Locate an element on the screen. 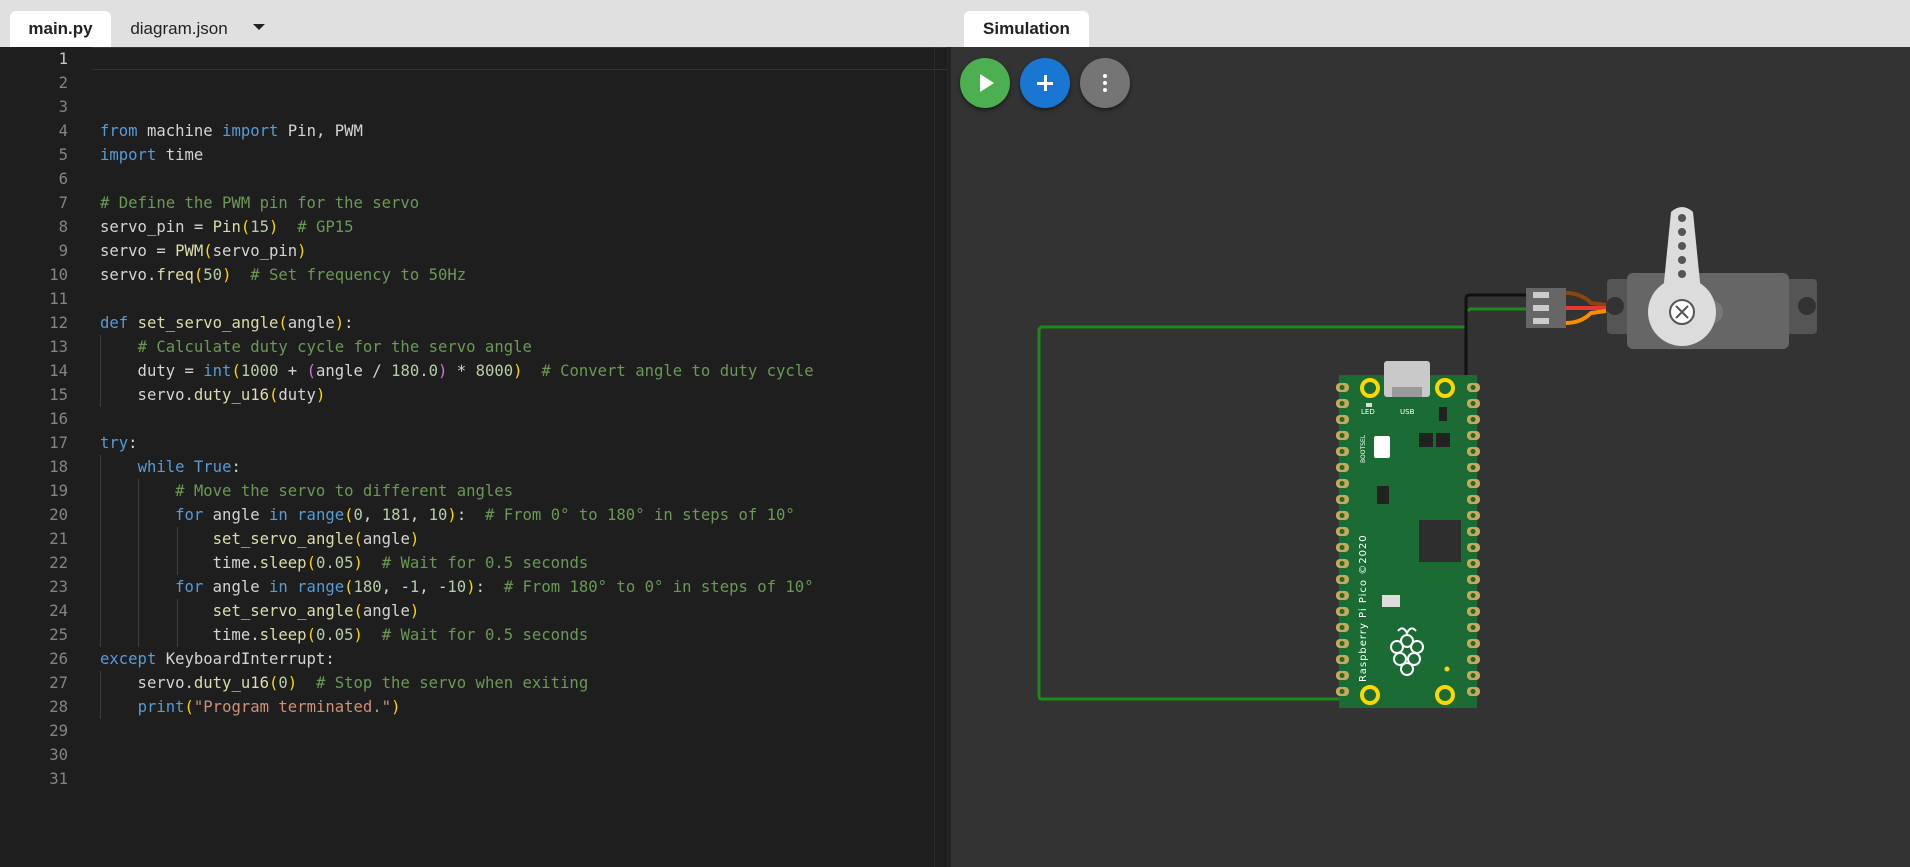  line-number: 5 is located at coordinates (63, 155).